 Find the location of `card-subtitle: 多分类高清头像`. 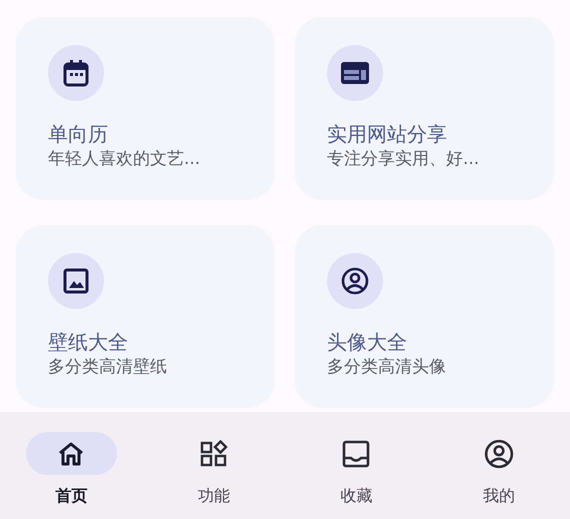

card-subtitle: 多分类高清头像 is located at coordinates (387, 367).